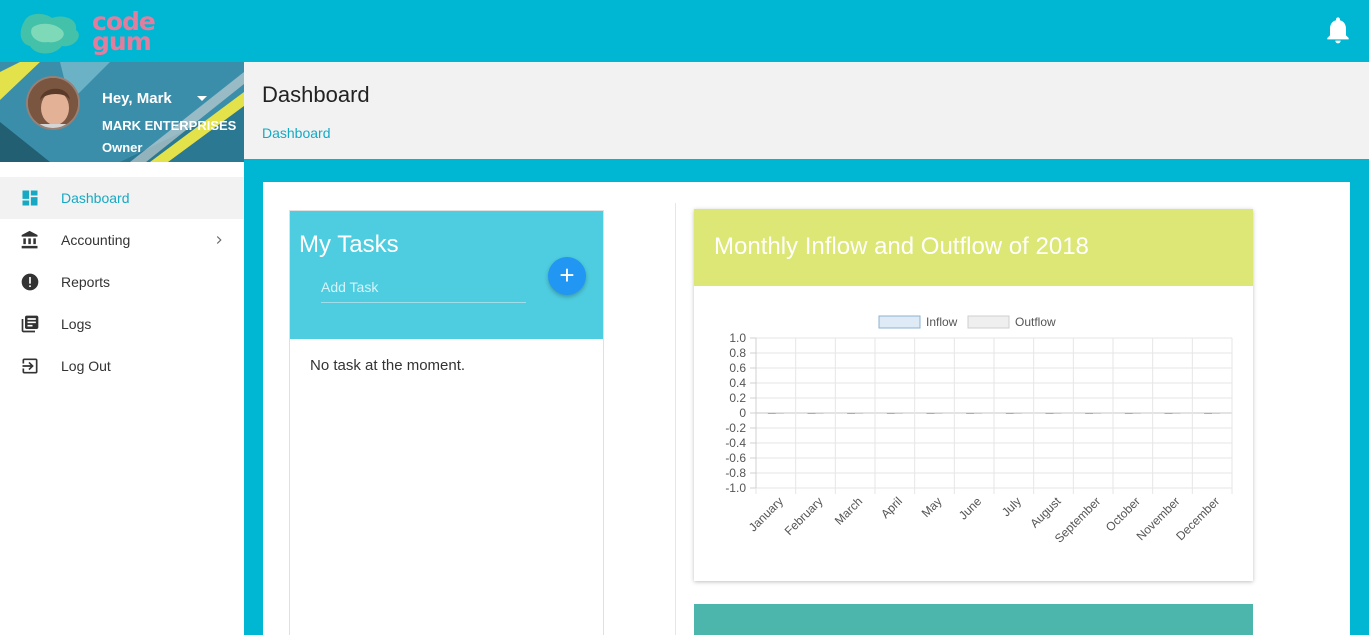 This screenshot has width=1369, height=635. Describe the element at coordinates (53, 103) in the screenshot. I see `avatar` at that location.